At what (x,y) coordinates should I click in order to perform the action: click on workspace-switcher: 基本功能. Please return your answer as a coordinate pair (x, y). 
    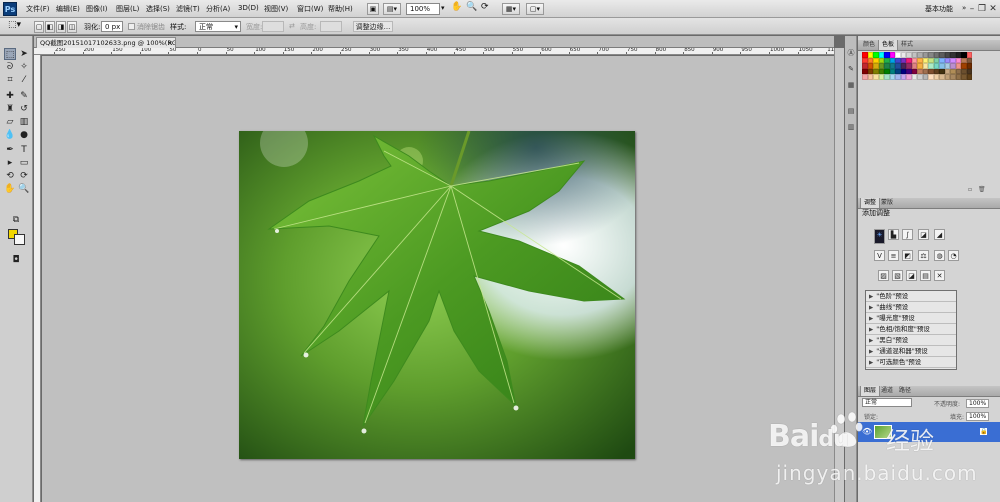
    Looking at the image, I should click on (939, 9).